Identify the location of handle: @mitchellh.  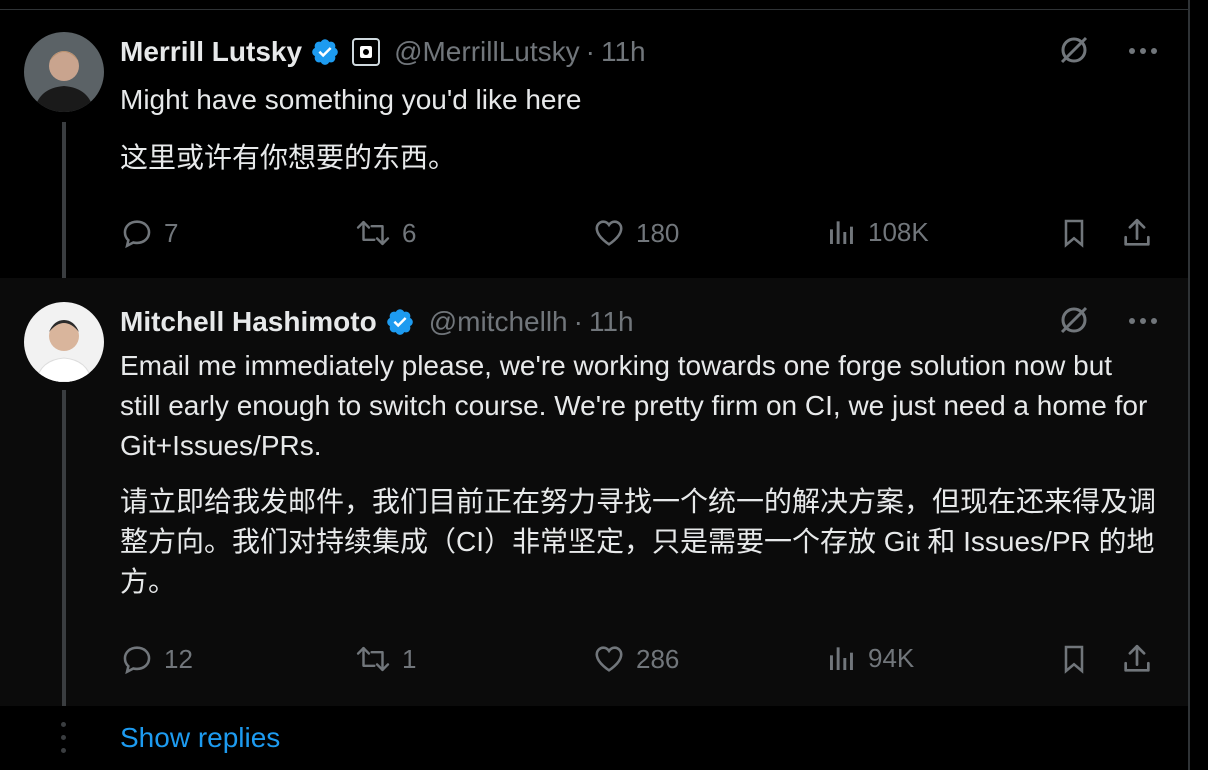
(498, 322).